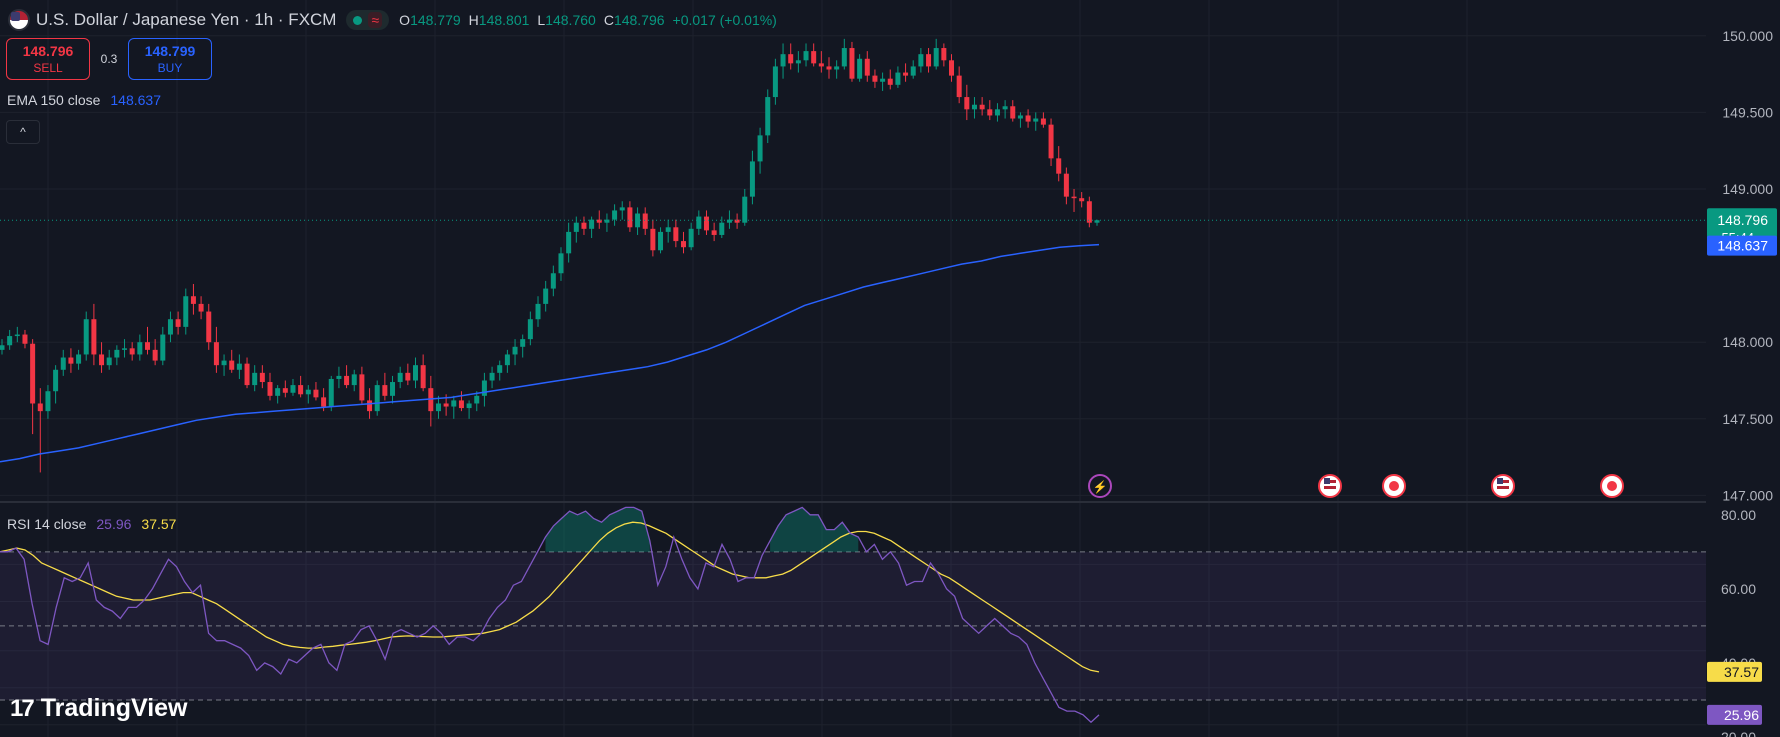 The height and width of the screenshot is (737, 1780). I want to click on high-label: H, so click(473, 20).